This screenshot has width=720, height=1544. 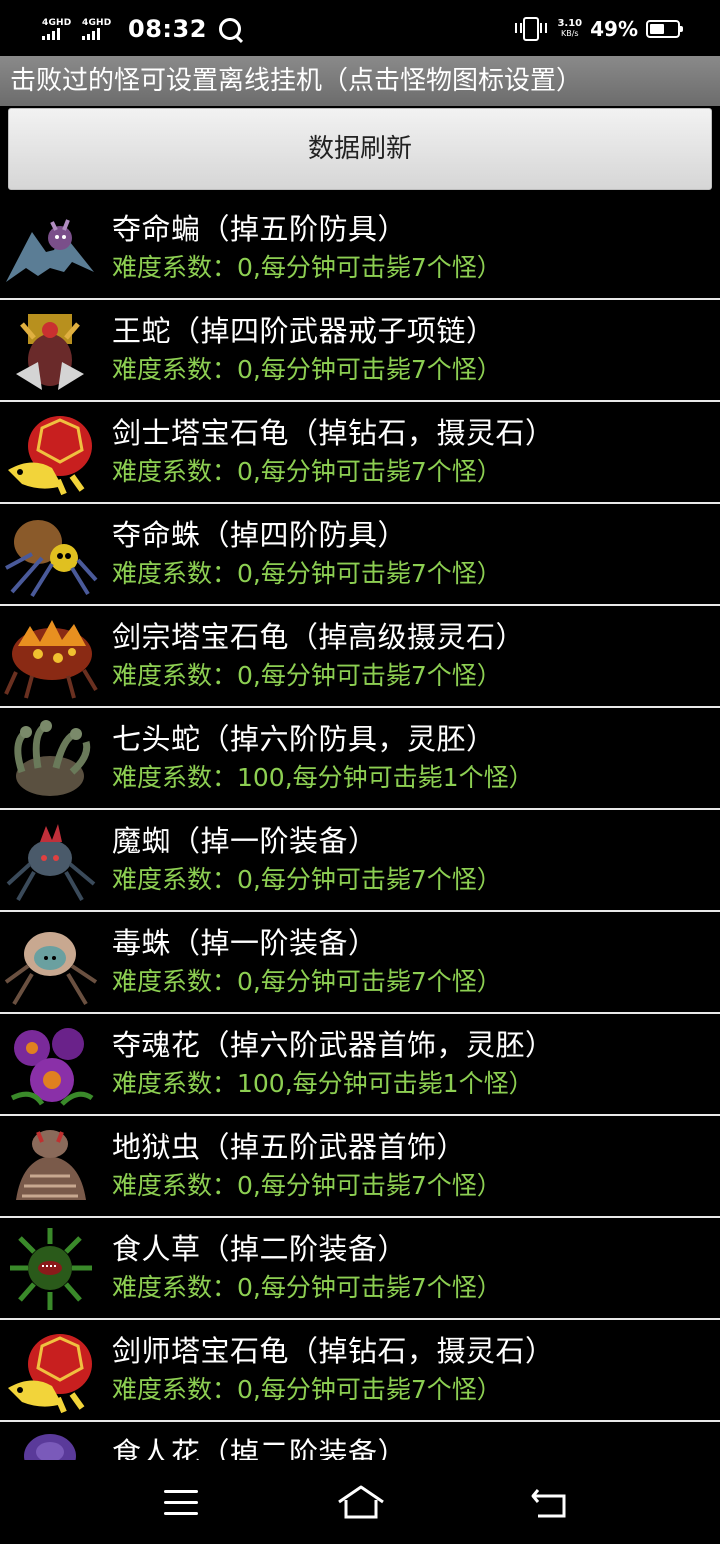 What do you see at coordinates (229, 29) in the screenshot?
I see `notification-icon` at bounding box center [229, 29].